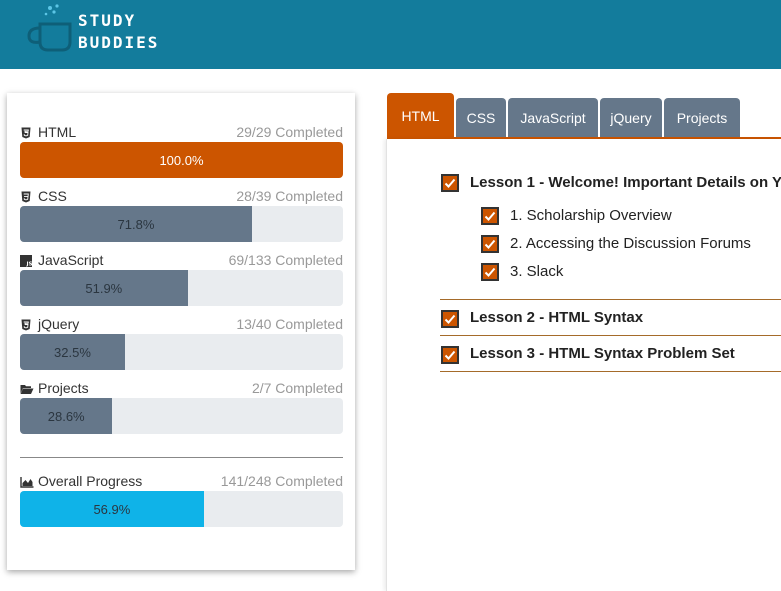 The width and height of the screenshot is (781, 591). Describe the element at coordinates (181, 352) in the screenshot. I see `progress-bar: 32.5%` at that location.